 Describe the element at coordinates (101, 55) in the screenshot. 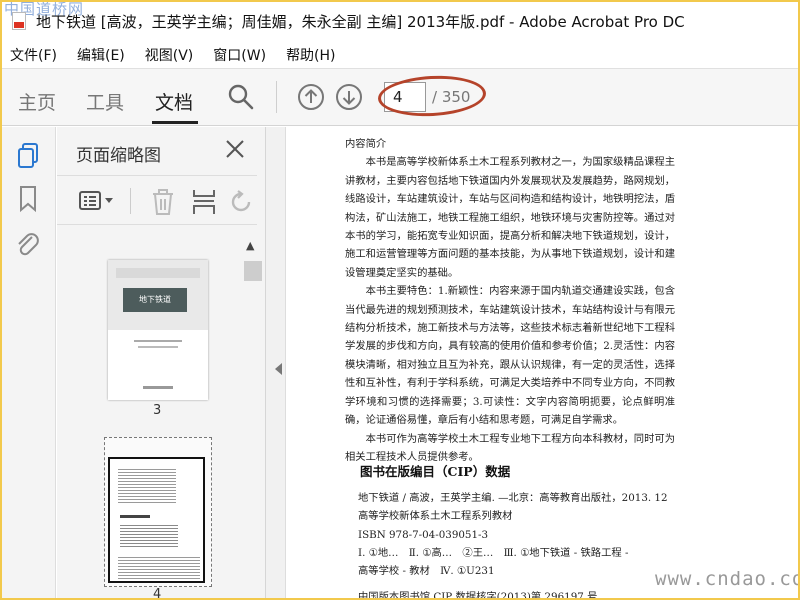

I see `menu-edit: 编辑(E)` at that location.